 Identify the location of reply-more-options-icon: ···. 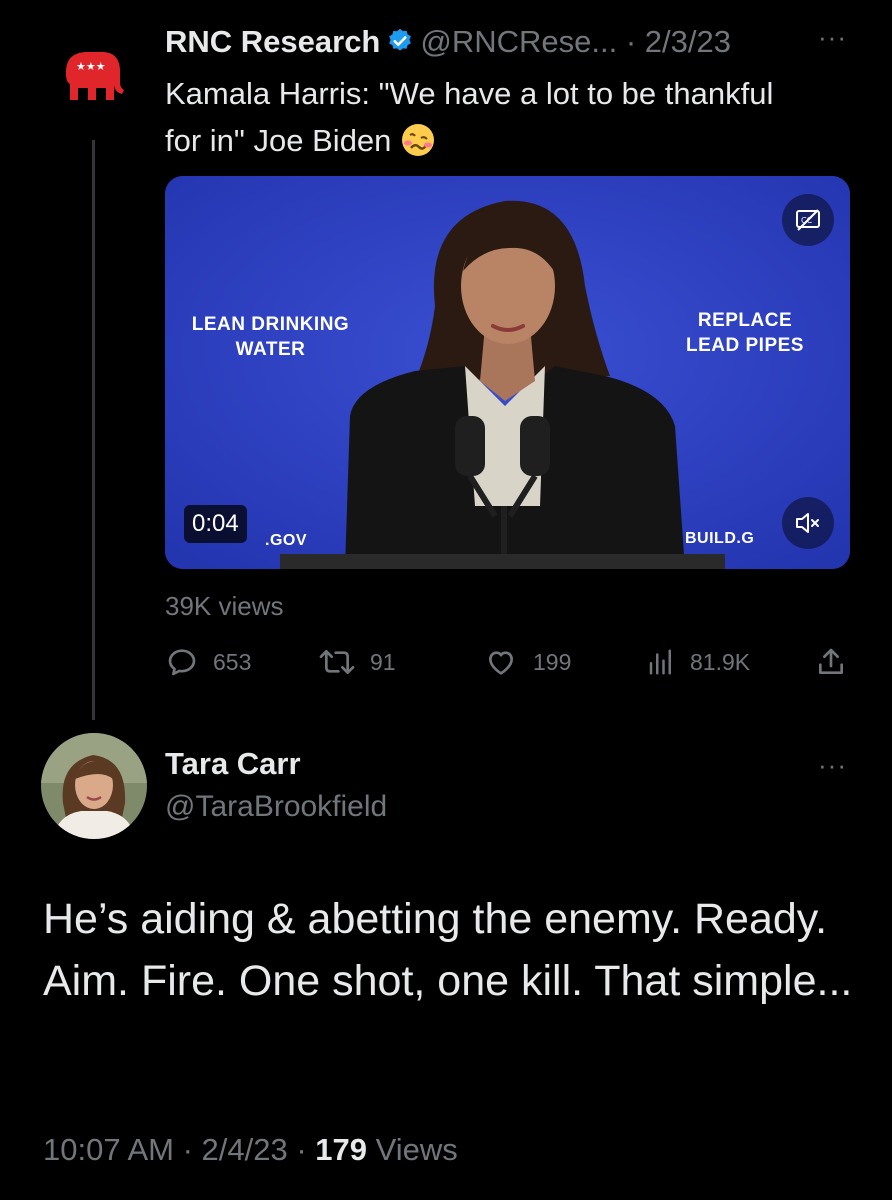
(832, 765).